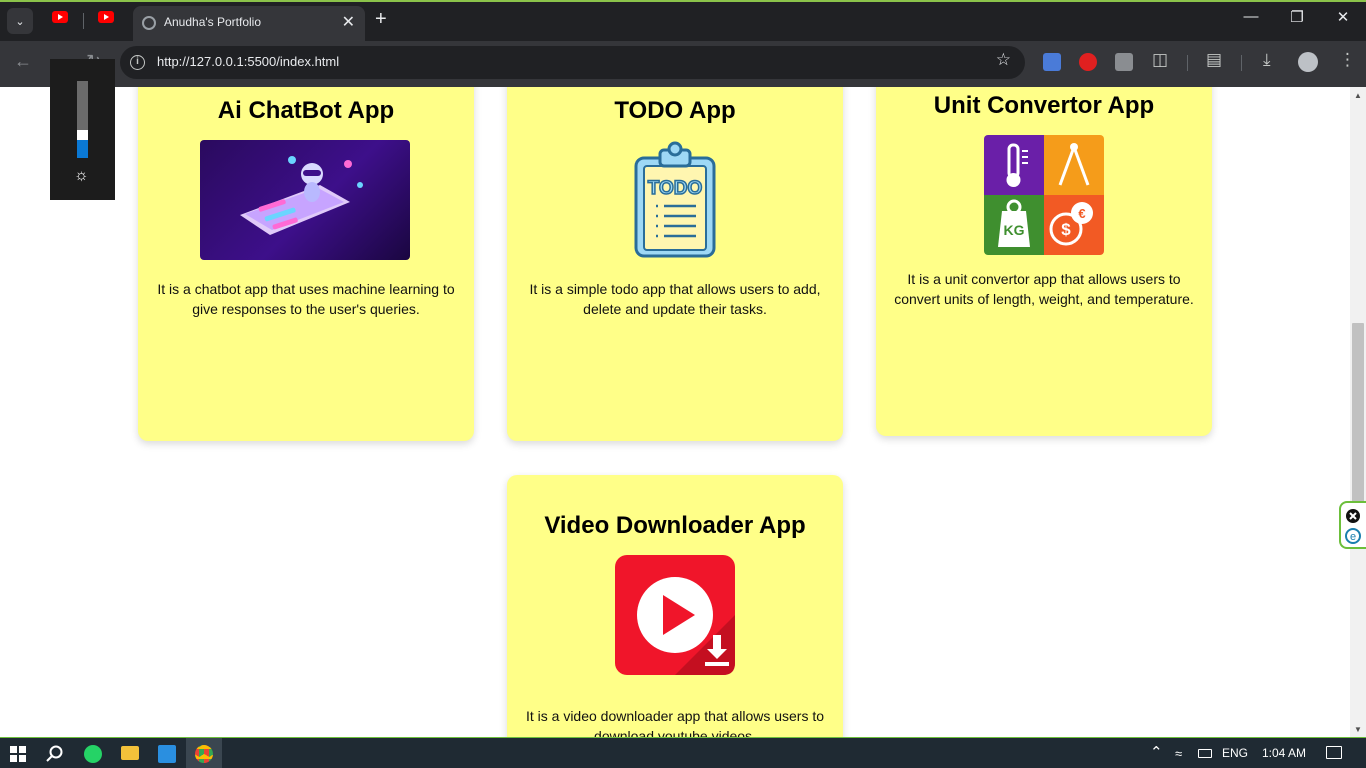 This screenshot has height=768, width=1366. What do you see at coordinates (1284, 753) in the screenshot?
I see `clock: 1:04 AM` at bounding box center [1284, 753].